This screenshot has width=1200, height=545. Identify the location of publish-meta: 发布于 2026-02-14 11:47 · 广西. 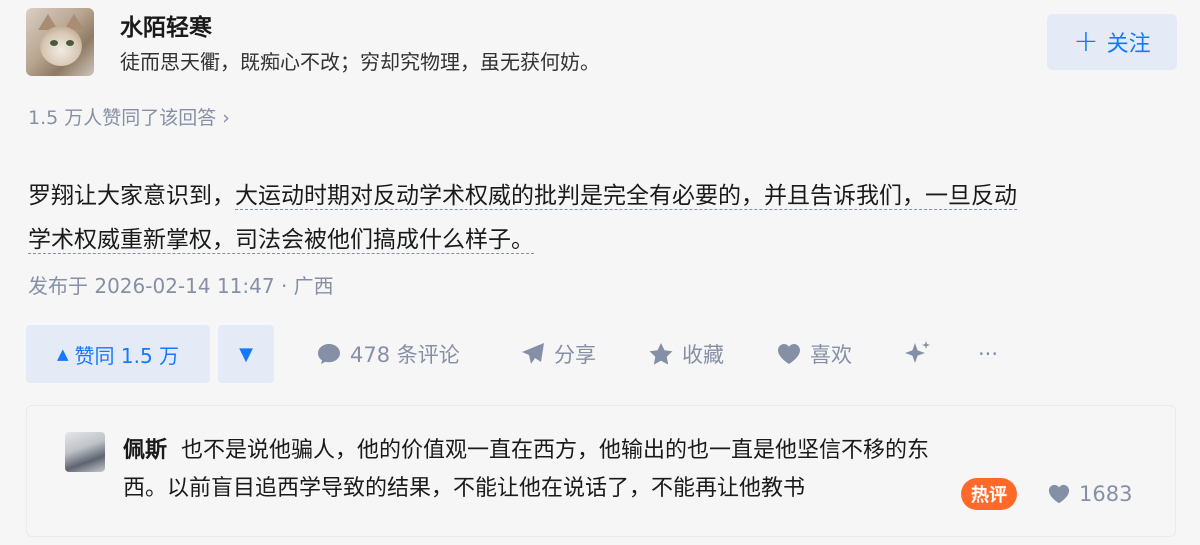
(181, 286).